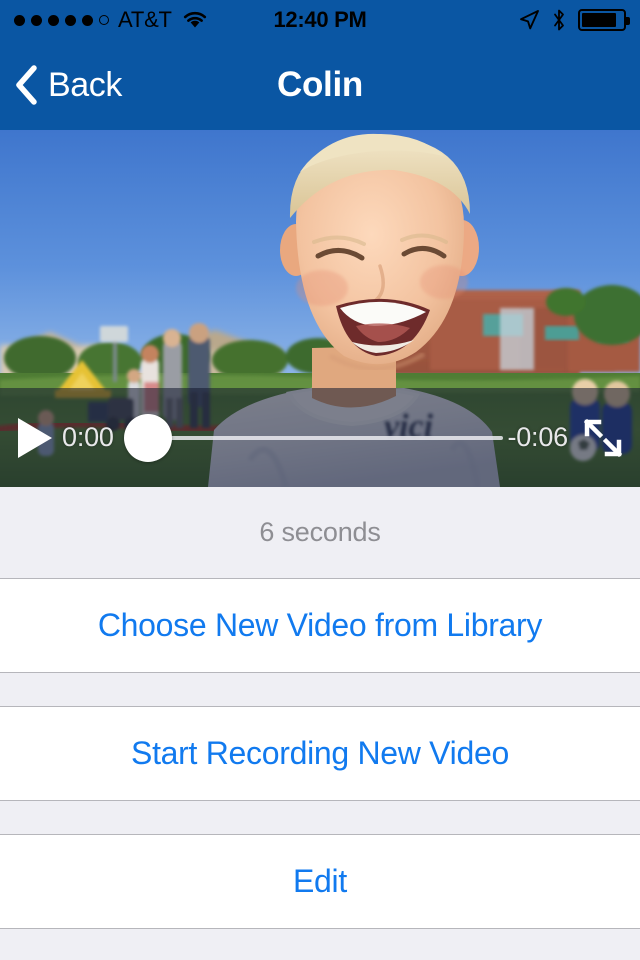  Describe the element at coordinates (111, 20) in the screenshot. I see `status-bar-left: AT&T` at that location.